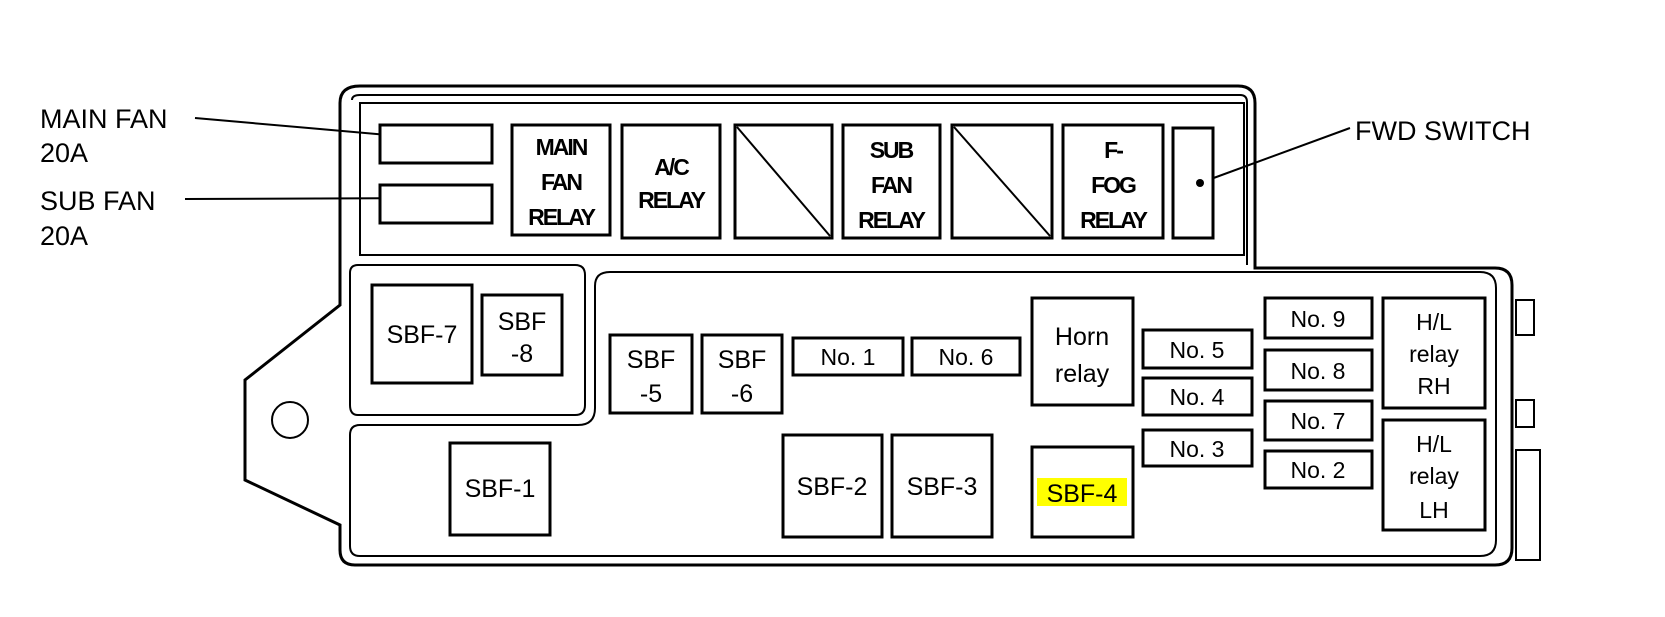 The width and height of the screenshot is (1665, 617). What do you see at coordinates (1197, 397) in the screenshot?
I see `fuse-no-4-label: No. 4` at bounding box center [1197, 397].